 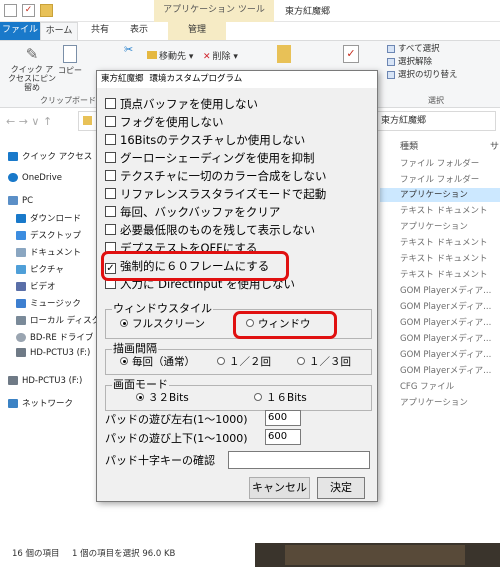 I want to click on tab-share: 共有, so click(x=100, y=31).